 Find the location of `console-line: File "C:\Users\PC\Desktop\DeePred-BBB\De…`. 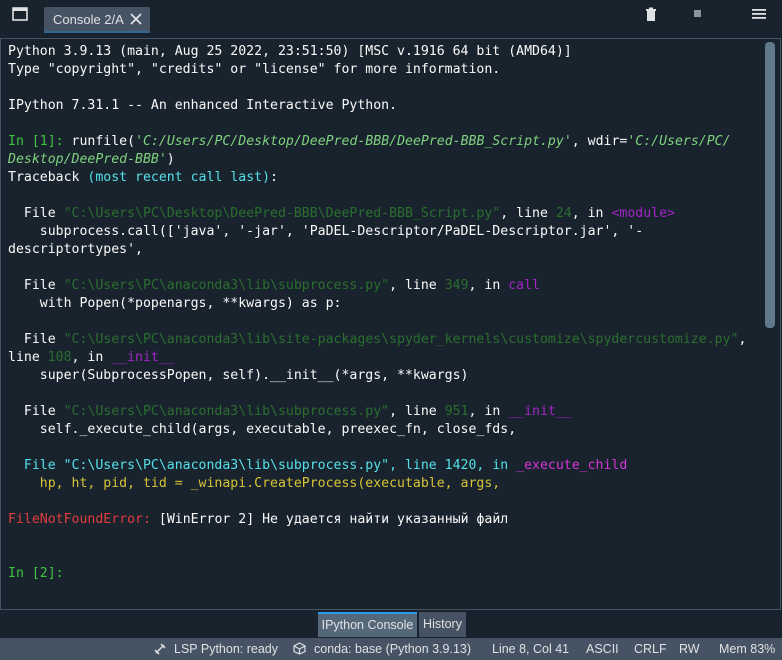

console-line: File "C:\Users\PC\Desktop\DeePred-BBB\De… is located at coordinates (384, 214).